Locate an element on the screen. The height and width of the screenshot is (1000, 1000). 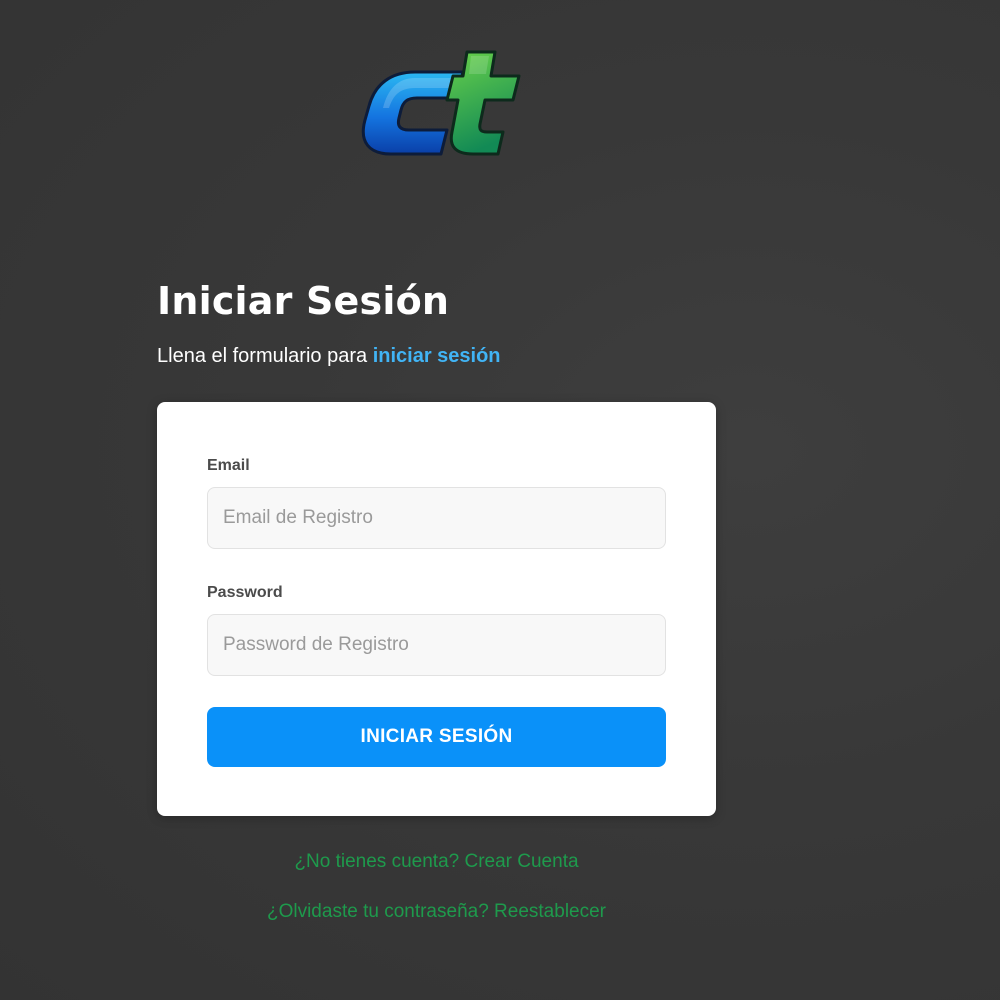
email-input is located at coordinates (436, 518).